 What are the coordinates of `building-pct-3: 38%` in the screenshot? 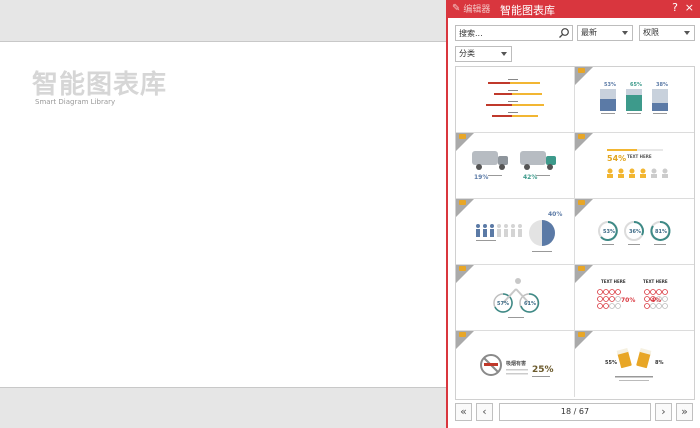 It's located at (662, 85).